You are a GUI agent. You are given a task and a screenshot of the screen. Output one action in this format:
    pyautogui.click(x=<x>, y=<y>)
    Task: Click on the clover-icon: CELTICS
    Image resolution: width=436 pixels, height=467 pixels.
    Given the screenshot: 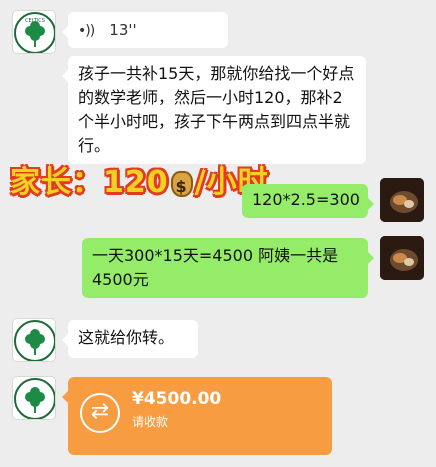 What is the action you would take?
    pyautogui.click(x=34, y=32)
    